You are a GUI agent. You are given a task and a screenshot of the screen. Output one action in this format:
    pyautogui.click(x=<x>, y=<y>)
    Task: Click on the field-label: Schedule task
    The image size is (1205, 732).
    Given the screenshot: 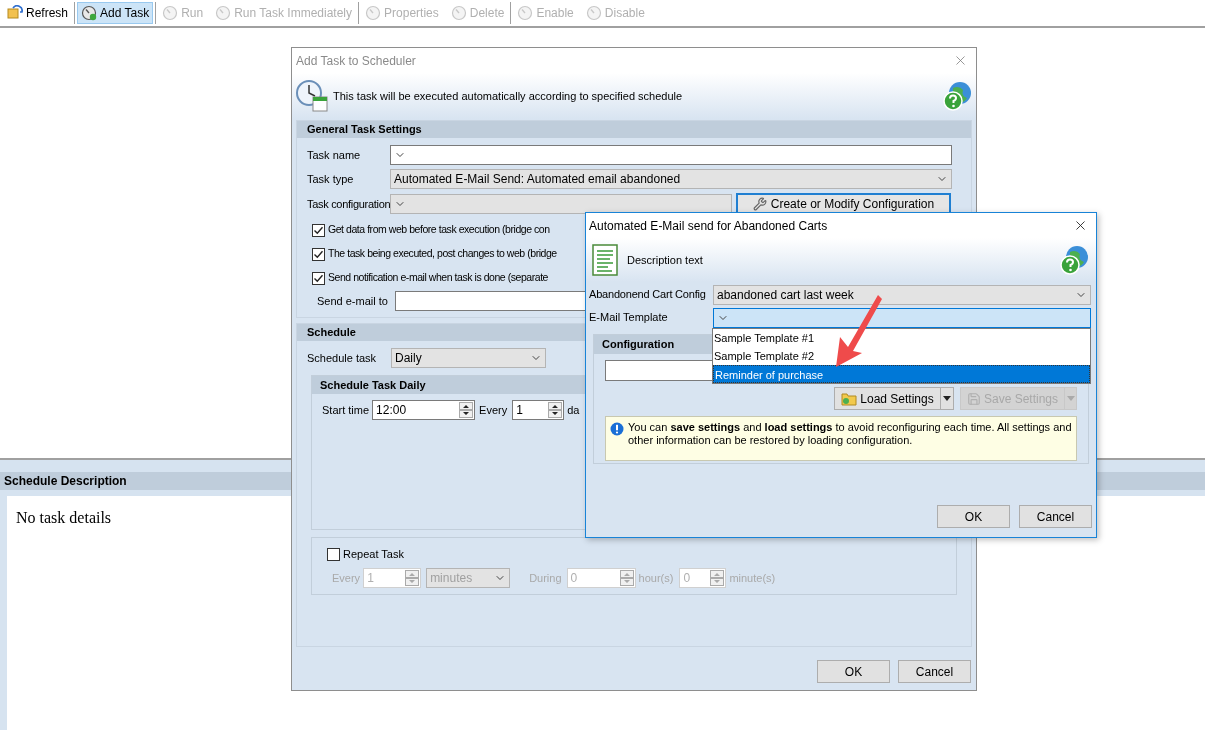 What is the action you would take?
    pyautogui.click(x=342, y=358)
    